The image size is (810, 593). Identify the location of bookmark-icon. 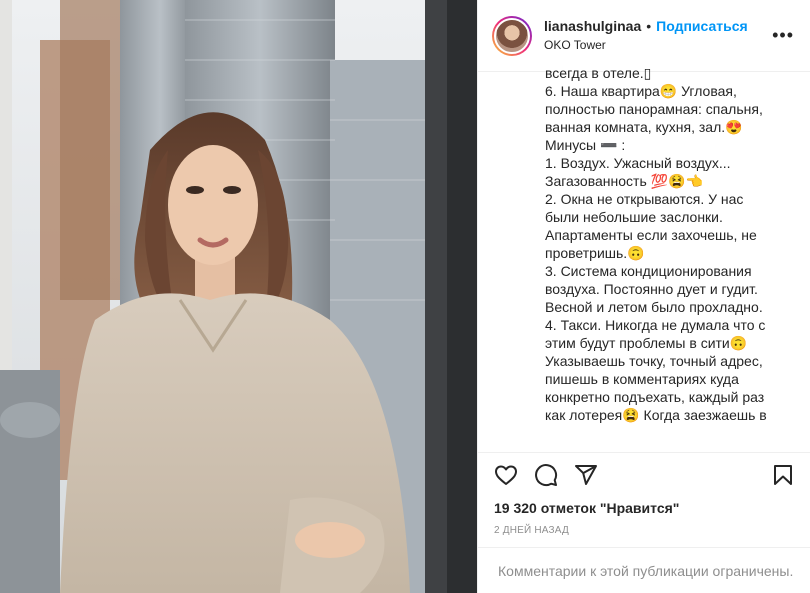
(783, 475).